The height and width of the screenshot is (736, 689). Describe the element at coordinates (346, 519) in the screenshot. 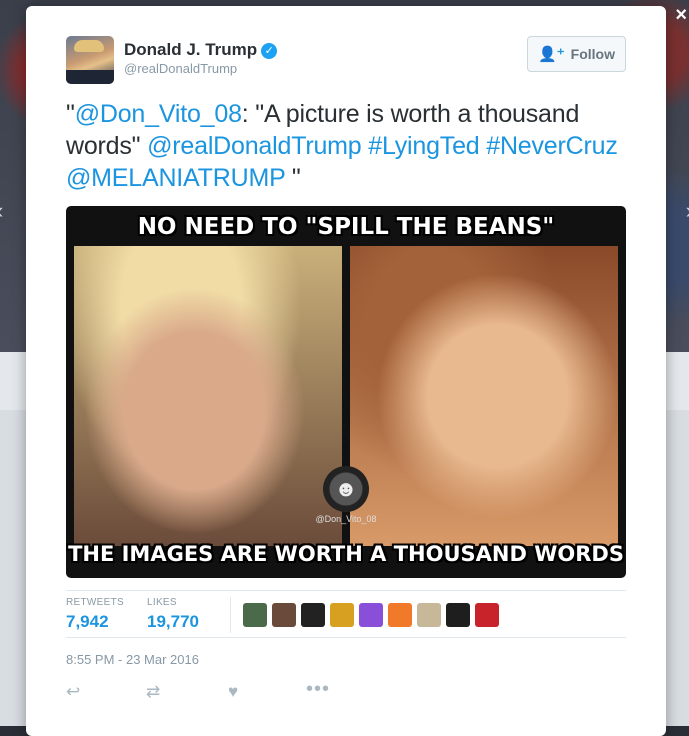

I see `watermark-text: @Don_Vito_08` at that location.